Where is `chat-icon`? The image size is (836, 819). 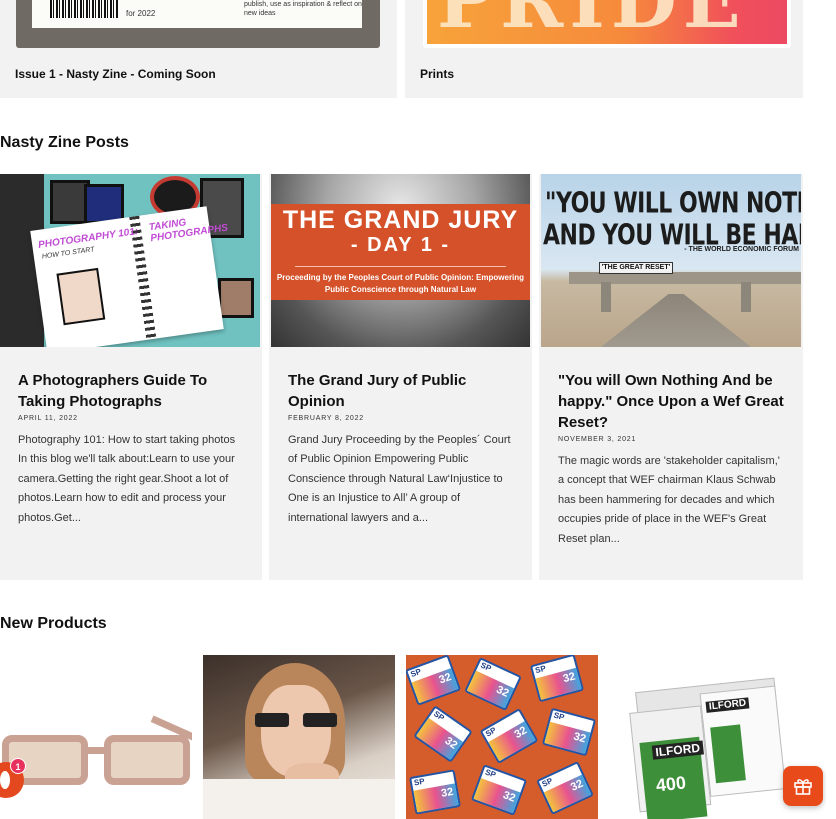
chat-icon is located at coordinates (5, 780).